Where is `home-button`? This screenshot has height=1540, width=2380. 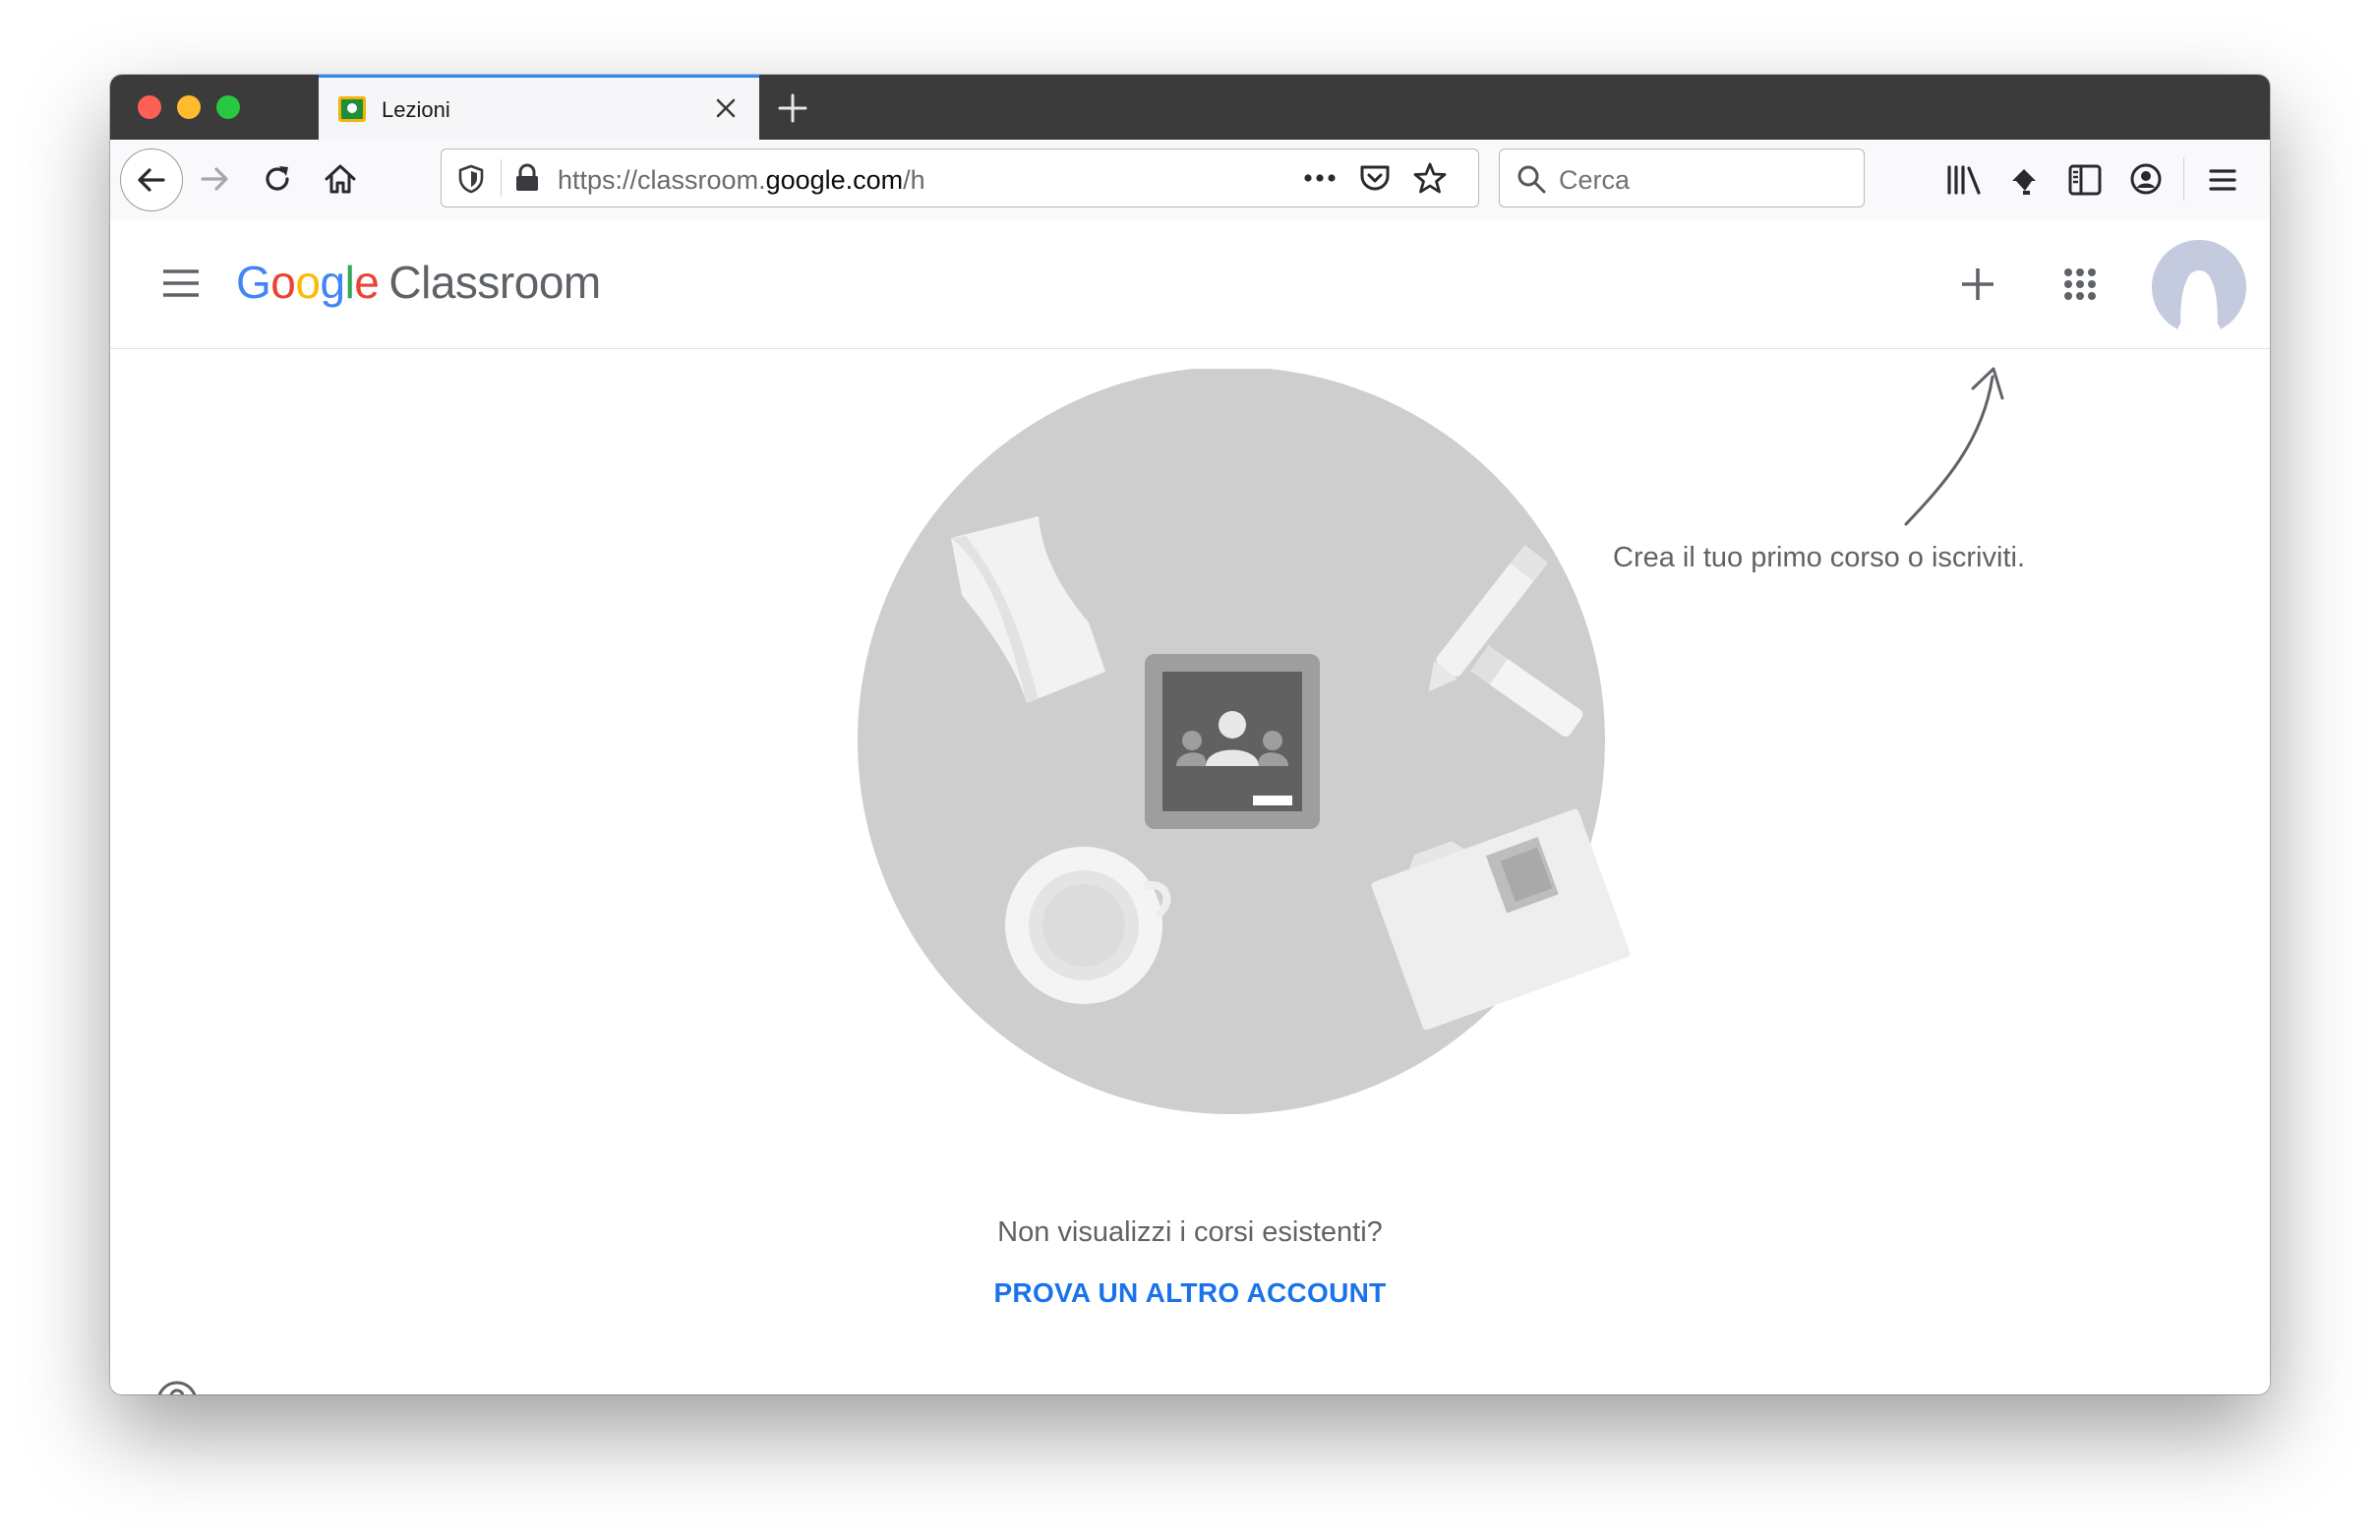
home-button is located at coordinates (340, 179).